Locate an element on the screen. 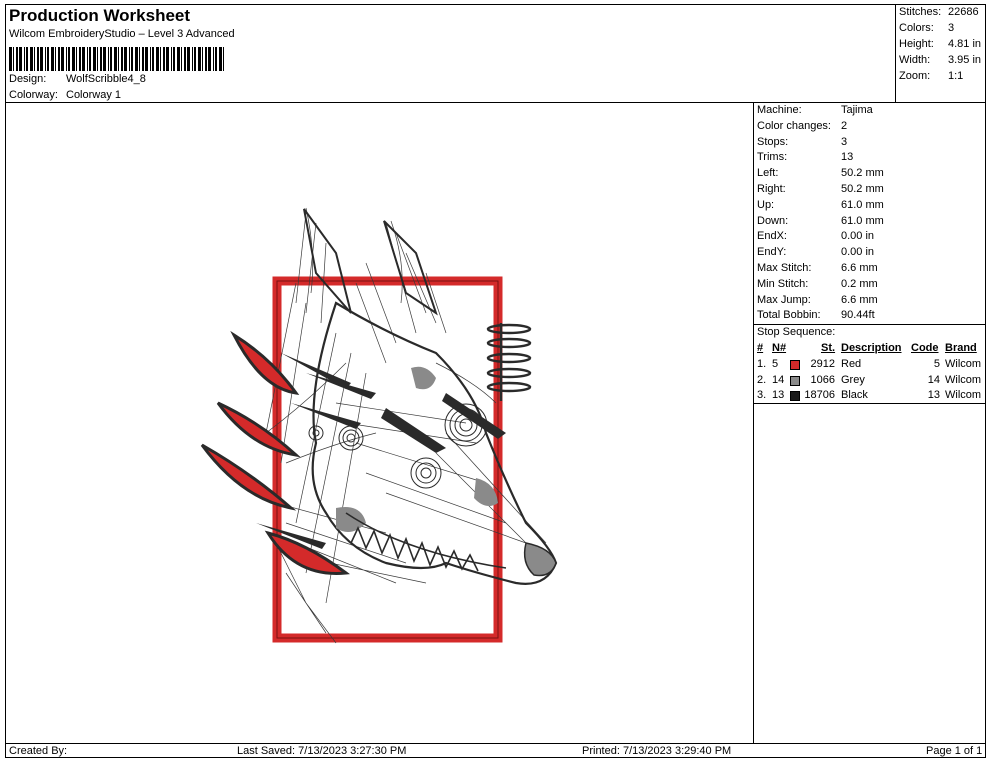 This screenshot has height=762, width=990. info-label: Left: is located at coordinates (768, 173).